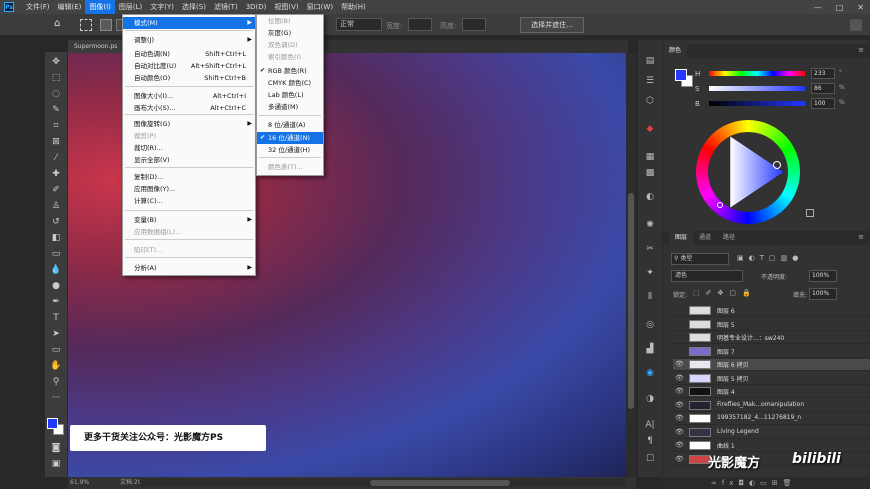 The height and width of the screenshot is (489, 870). Describe the element at coordinates (650, 349) in the screenshot. I see `timeline-icon: ▟` at that location.